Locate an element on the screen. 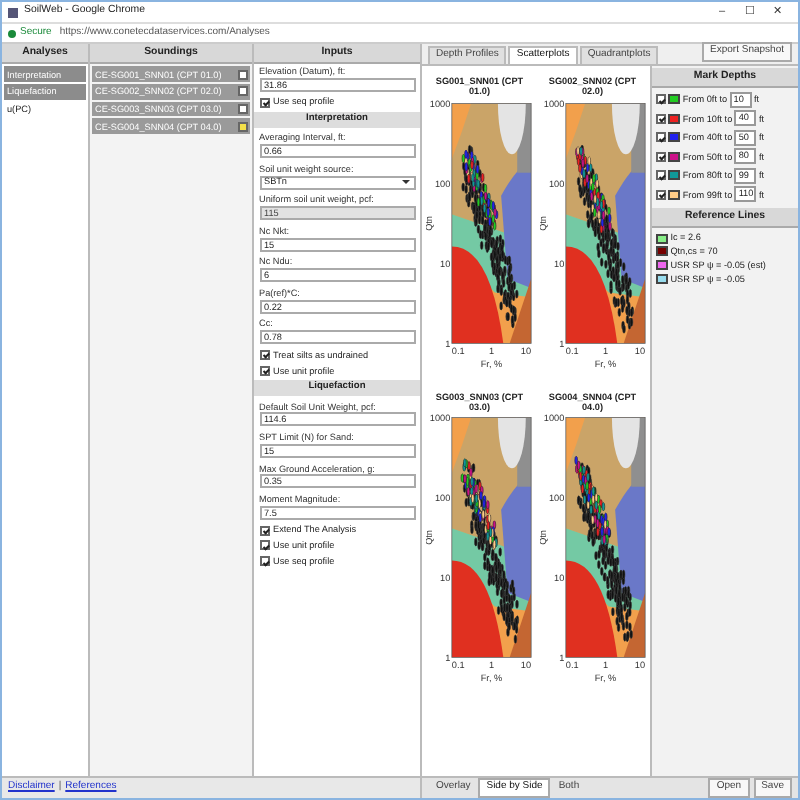  caret-icon is located at coordinates (406, 182).